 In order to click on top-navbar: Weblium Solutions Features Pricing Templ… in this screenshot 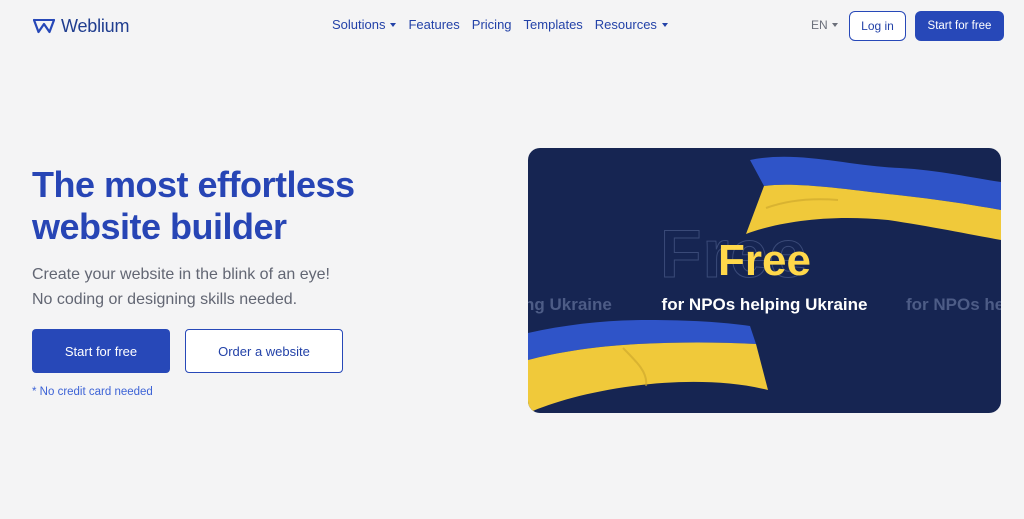, I will do `click(512, 26)`.